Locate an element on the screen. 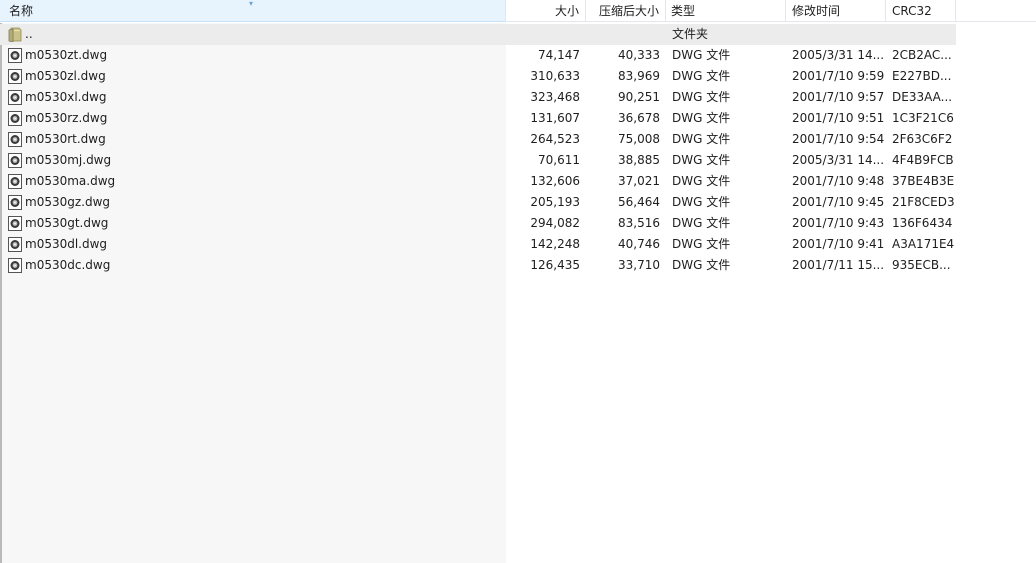 The width and height of the screenshot is (1036, 563). parent-folder-row: .. 文件夹 is located at coordinates (478, 34).